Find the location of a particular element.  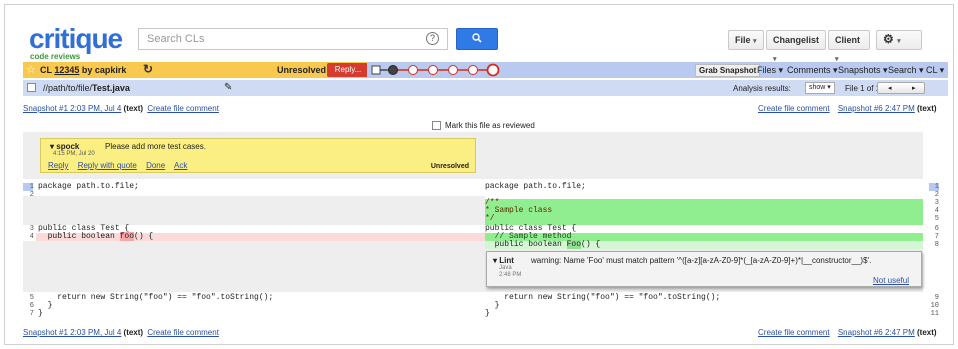

lint-source: Java is located at coordinates (505, 268).